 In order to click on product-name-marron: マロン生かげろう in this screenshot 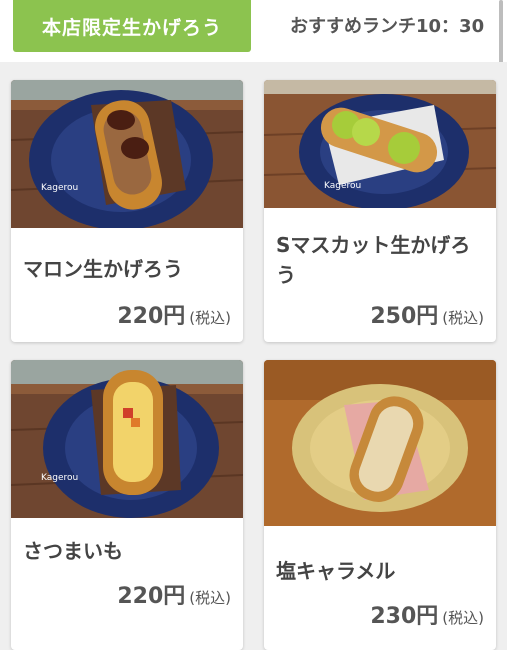, I will do `click(103, 269)`.